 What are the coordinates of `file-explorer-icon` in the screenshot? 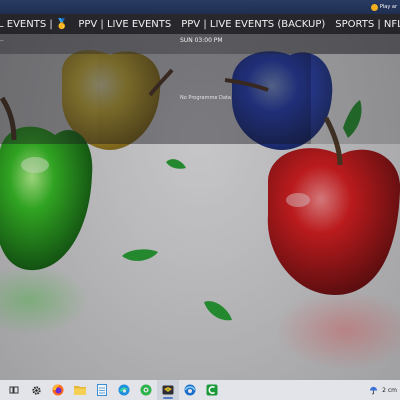 It's located at (80, 390).